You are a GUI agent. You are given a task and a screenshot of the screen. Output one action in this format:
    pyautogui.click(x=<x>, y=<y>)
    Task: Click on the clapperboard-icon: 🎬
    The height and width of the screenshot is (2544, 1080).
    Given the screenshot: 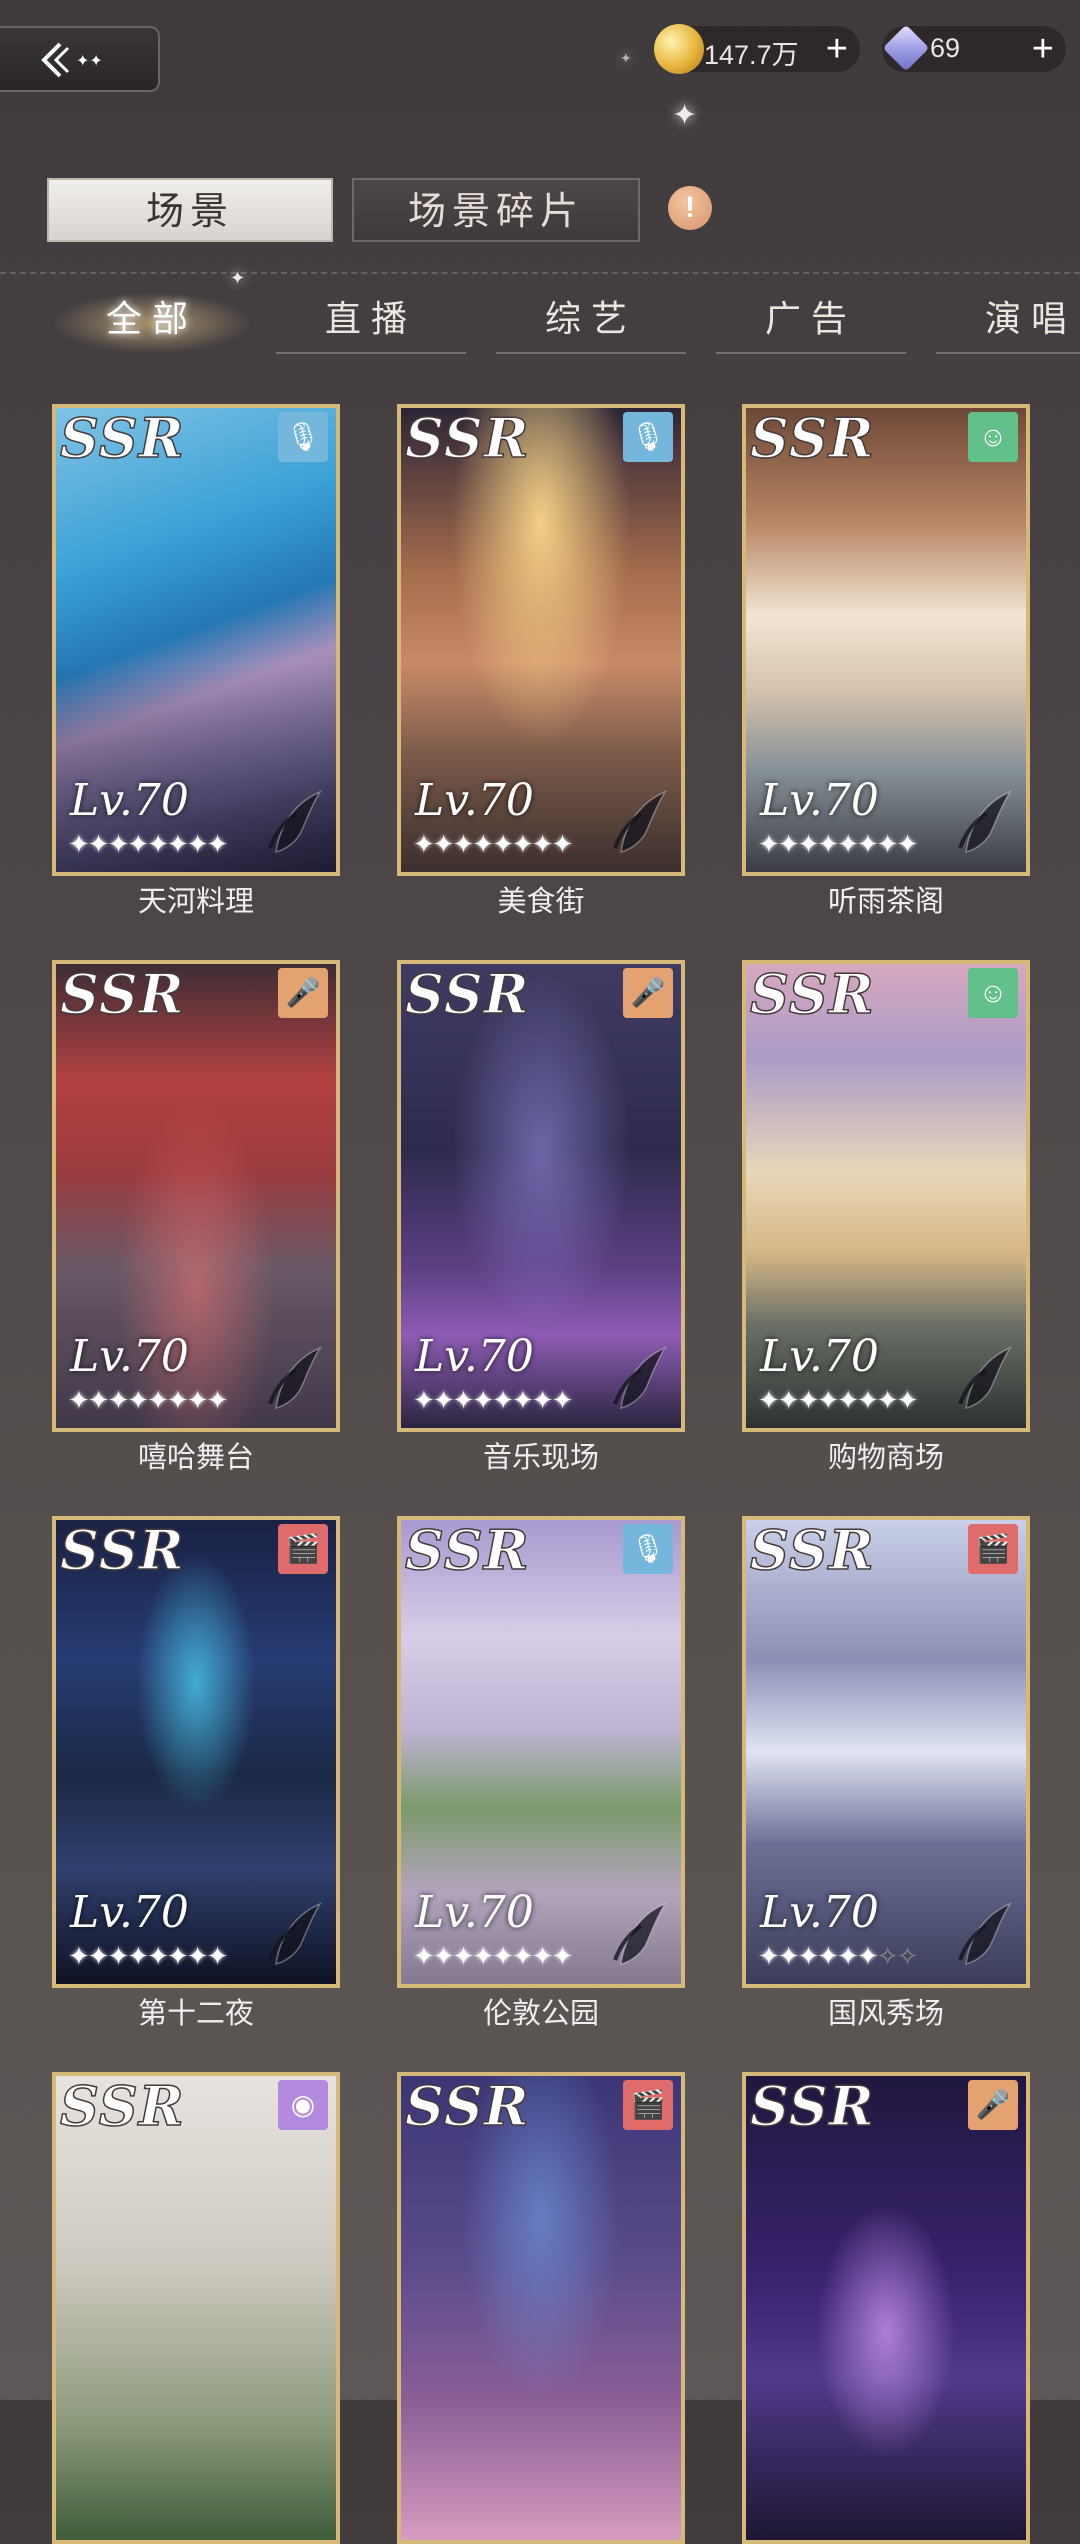 What is the action you would take?
    pyautogui.click(x=303, y=1549)
    